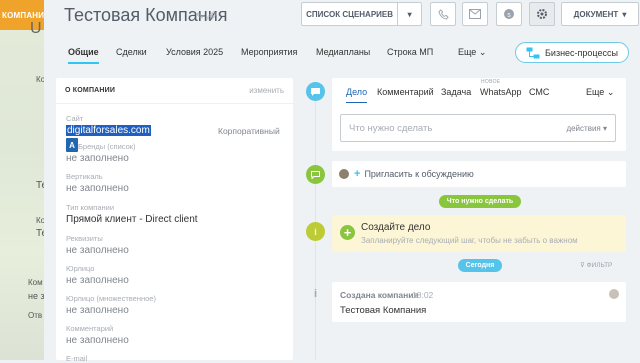 Image resolution: width=640 pixels, height=363 pixels. Describe the element at coordinates (132, 219) in the screenshot. I see `field-value: Прямой клиент - Direct client` at that location.